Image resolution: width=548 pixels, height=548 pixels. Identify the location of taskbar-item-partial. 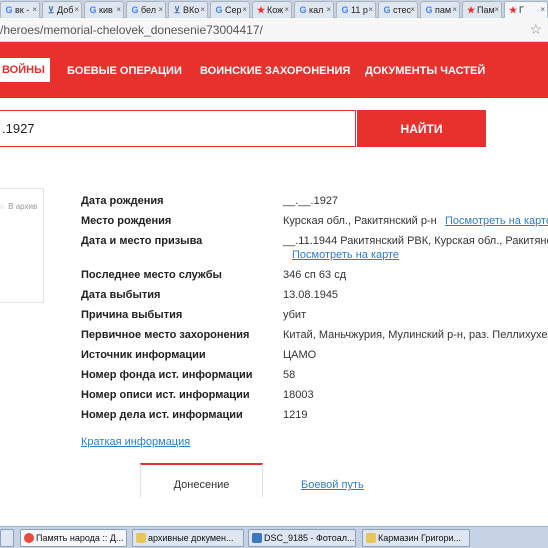
(7, 538).